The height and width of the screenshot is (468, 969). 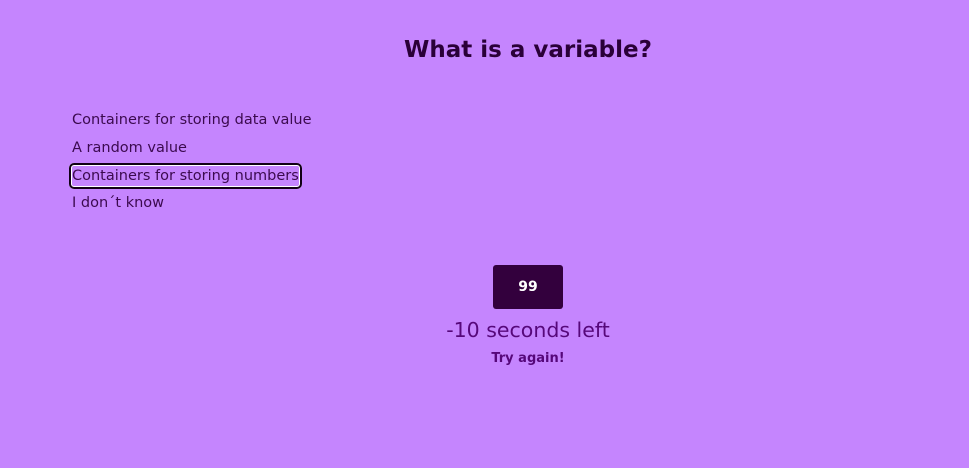 I want to click on answer-item: A random value, so click(x=192, y=152).